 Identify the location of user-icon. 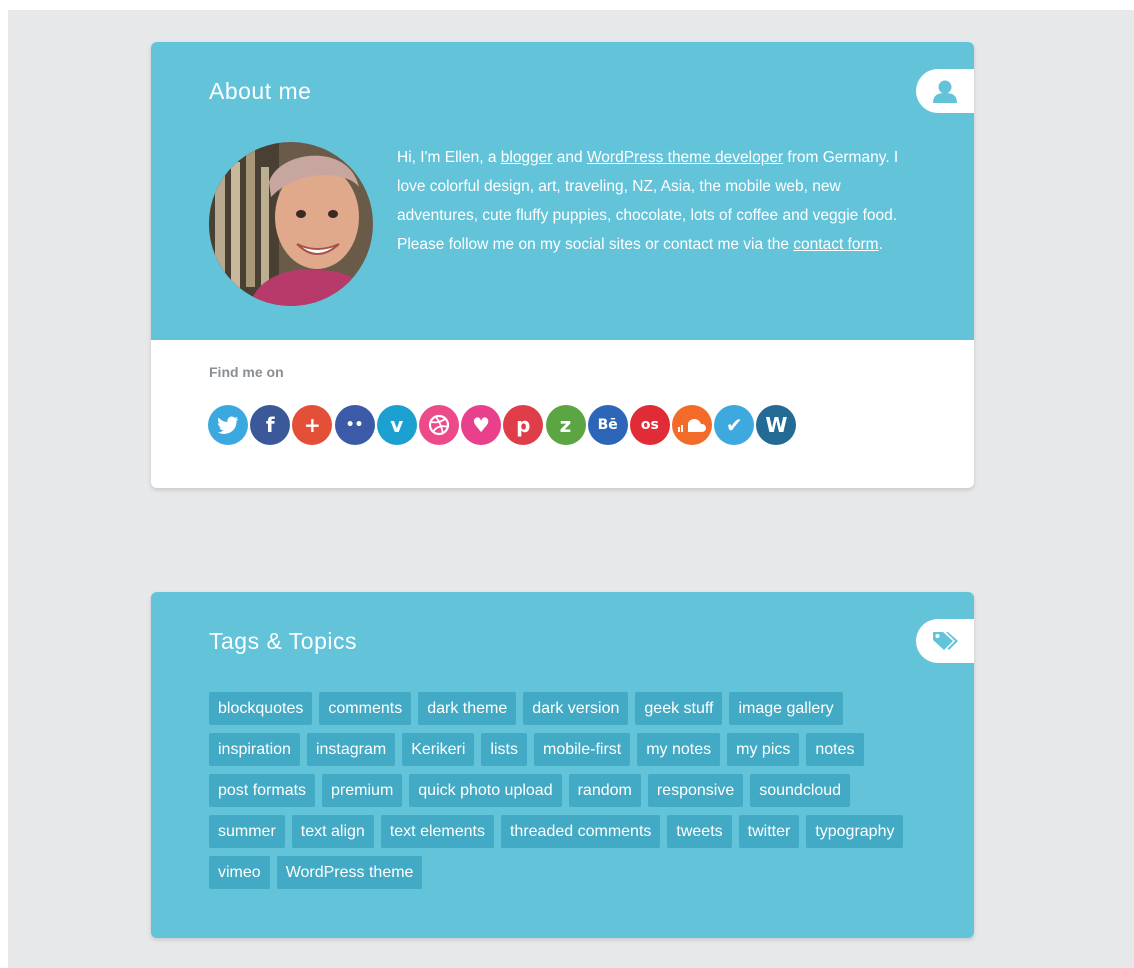
(945, 91).